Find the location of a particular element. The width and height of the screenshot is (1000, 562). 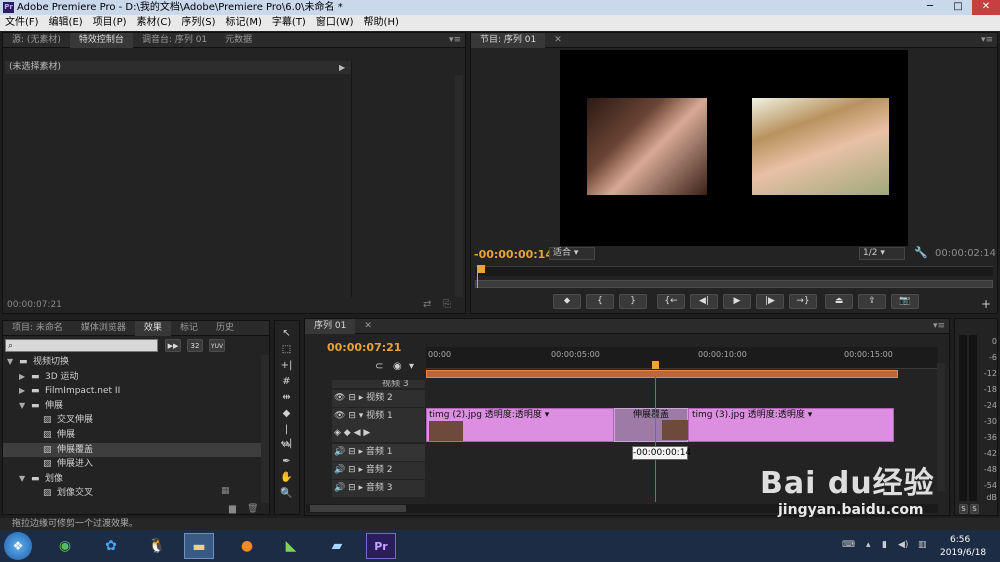

zoom-tool-icon: 🔍 is located at coordinates (286, 494).